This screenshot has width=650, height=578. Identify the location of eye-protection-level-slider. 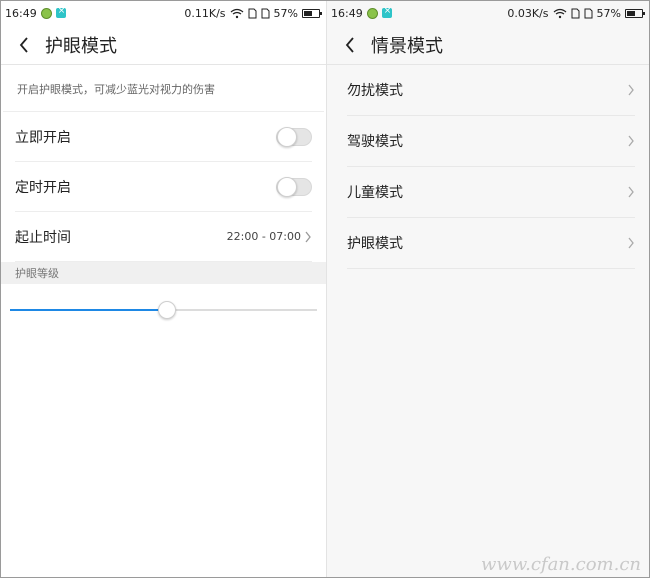
(163, 309).